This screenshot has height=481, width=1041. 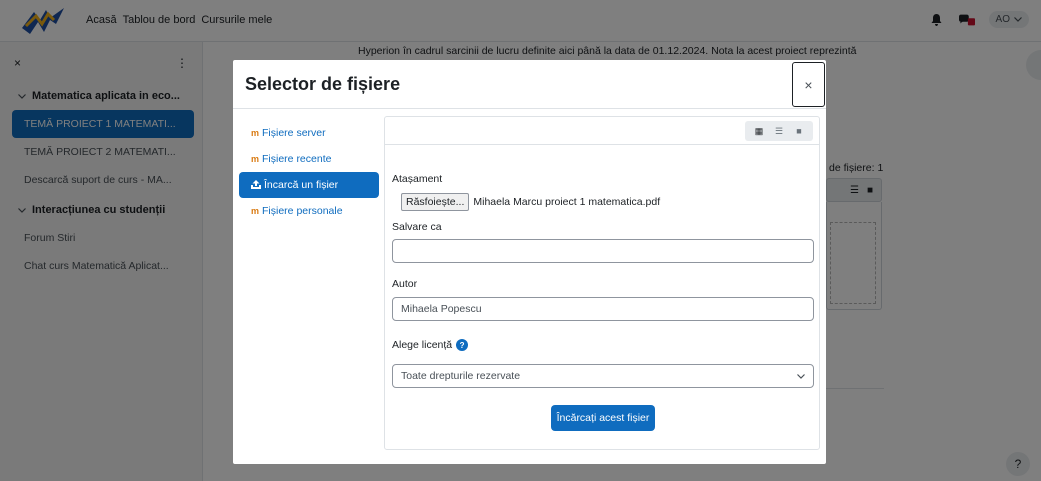 What do you see at coordinates (603, 251) in the screenshot?
I see `save-as-input` at bounding box center [603, 251].